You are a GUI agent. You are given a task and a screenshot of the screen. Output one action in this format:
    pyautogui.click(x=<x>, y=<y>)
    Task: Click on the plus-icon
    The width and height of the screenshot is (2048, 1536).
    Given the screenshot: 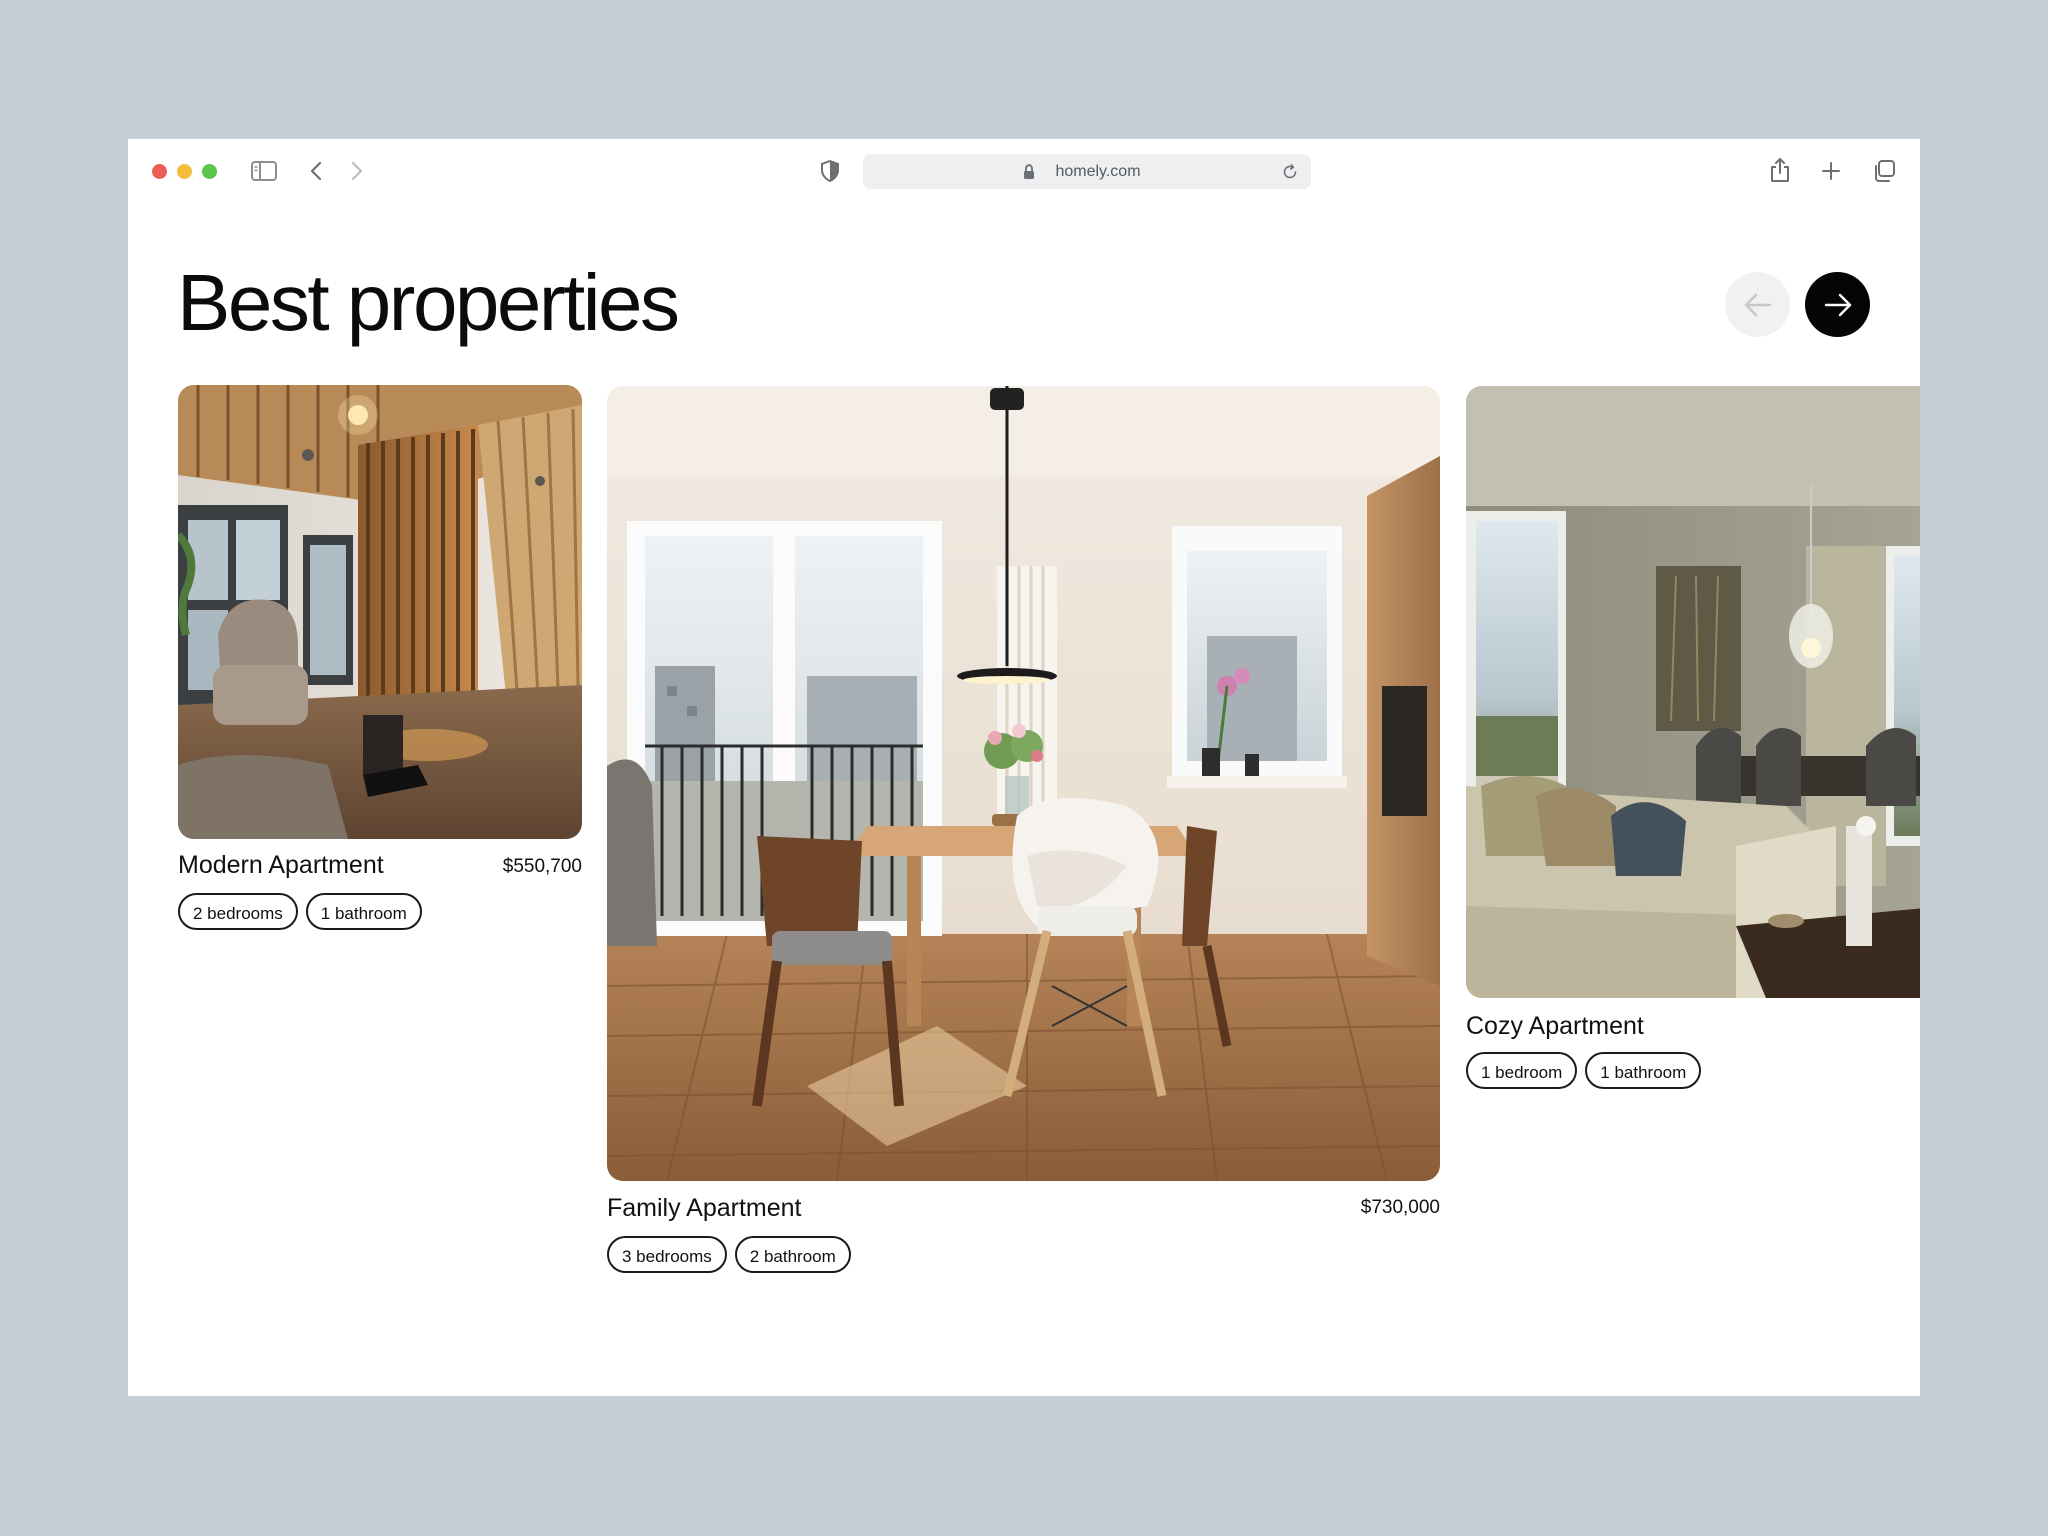 What is the action you would take?
    pyautogui.click(x=1831, y=171)
    